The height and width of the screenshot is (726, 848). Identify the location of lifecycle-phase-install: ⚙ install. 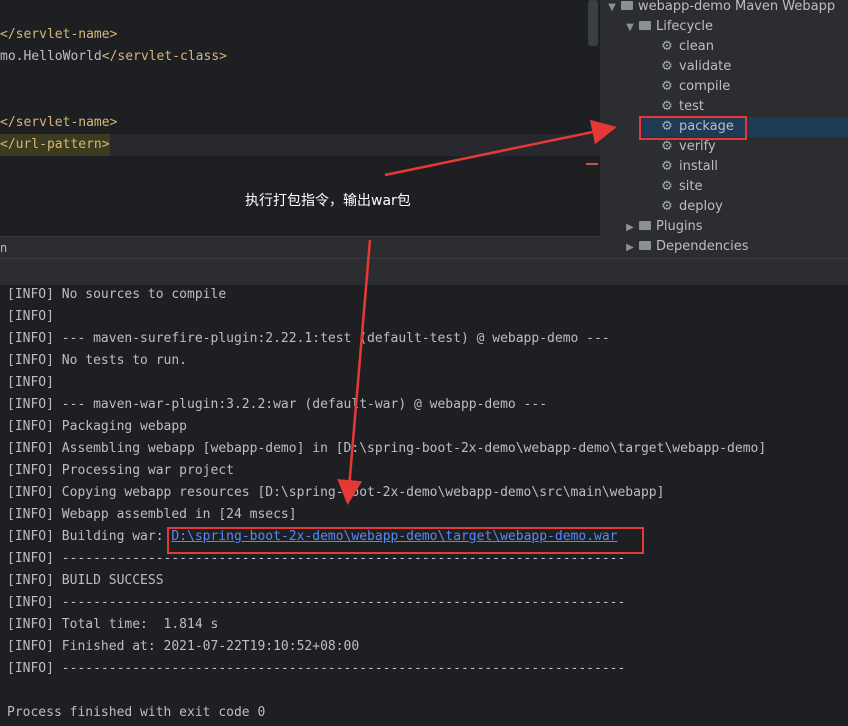
(689, 167).